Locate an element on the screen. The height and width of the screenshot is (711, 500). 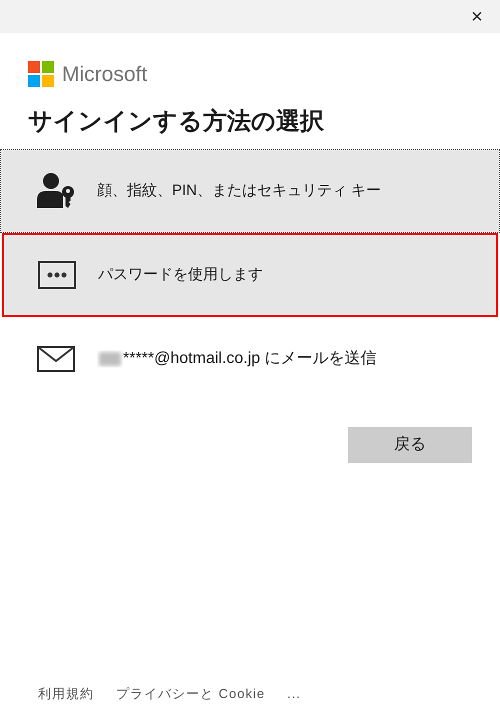
close-button: × is located at coordinates (477, 16).